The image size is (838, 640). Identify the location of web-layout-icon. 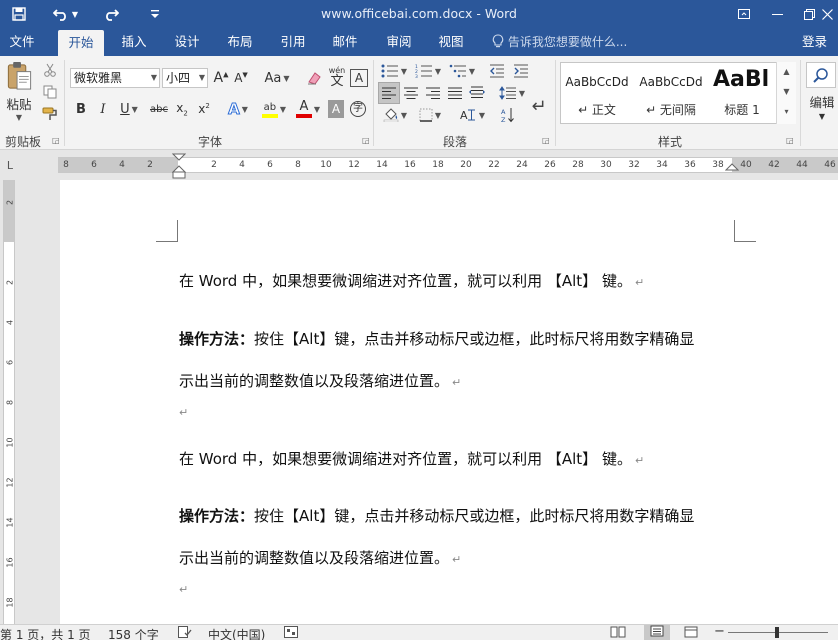
(691, 633).